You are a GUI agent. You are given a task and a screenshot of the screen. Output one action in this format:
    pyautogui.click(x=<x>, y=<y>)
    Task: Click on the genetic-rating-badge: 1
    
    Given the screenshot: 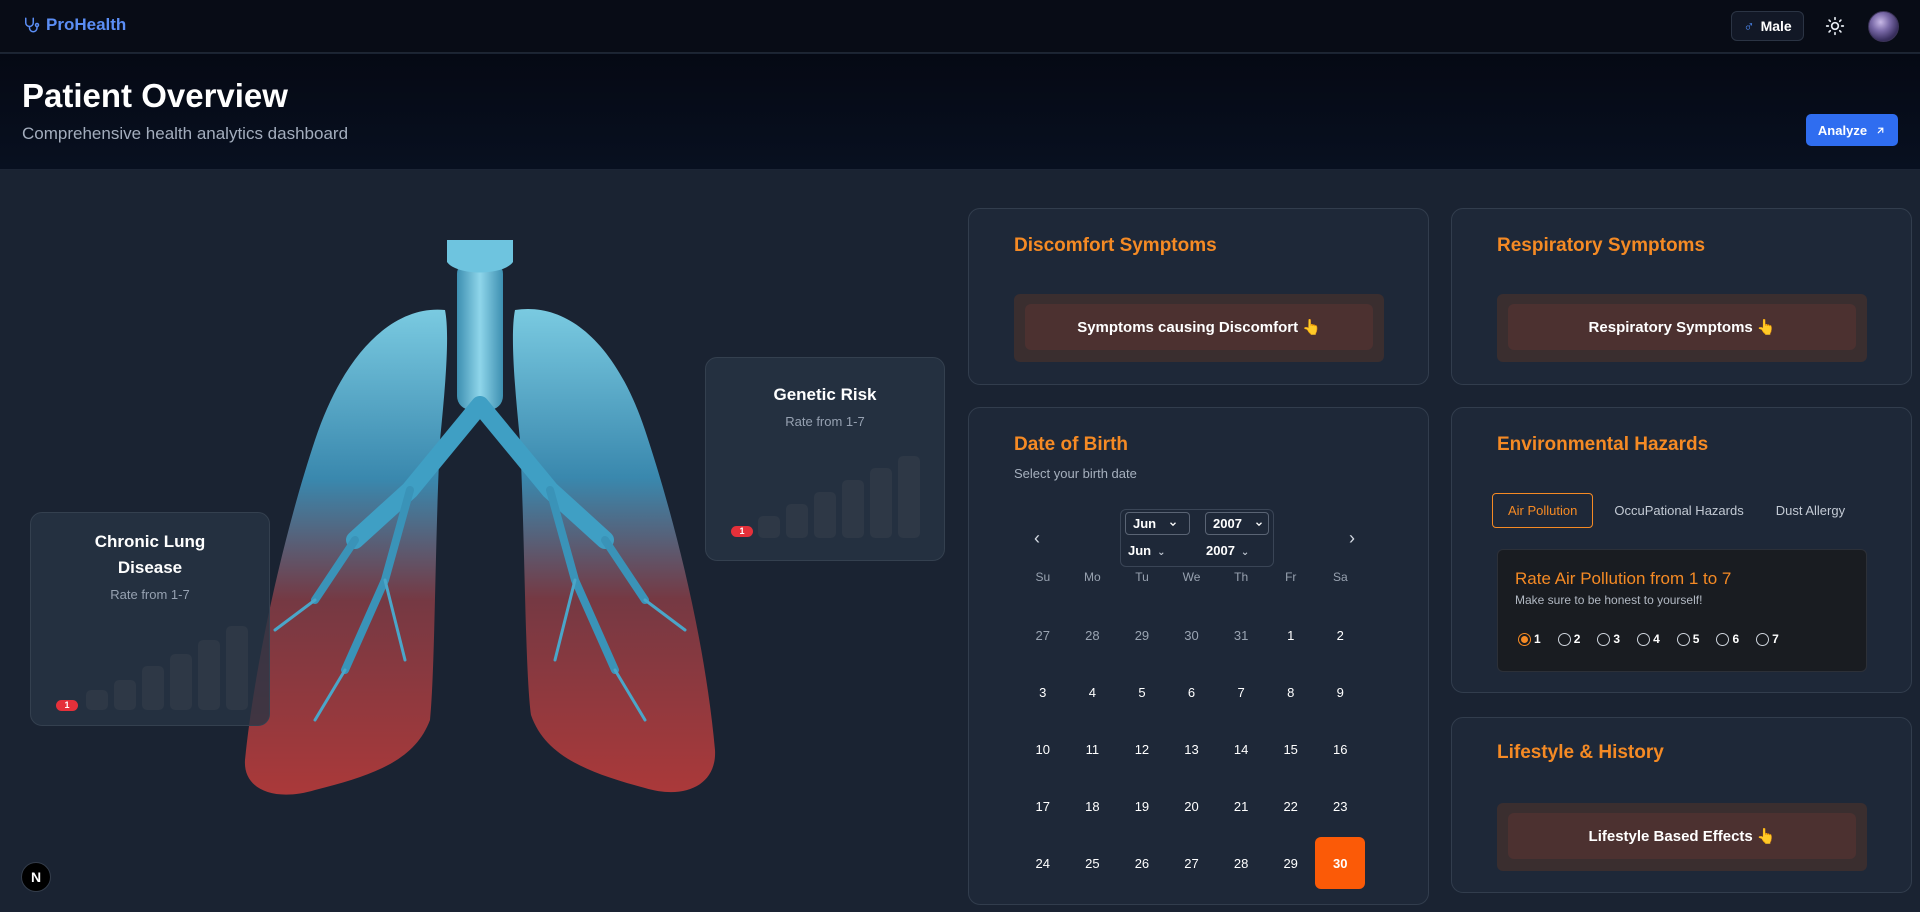 What is the action you would take?
    pyautogui.click(x=742, y=531)
    